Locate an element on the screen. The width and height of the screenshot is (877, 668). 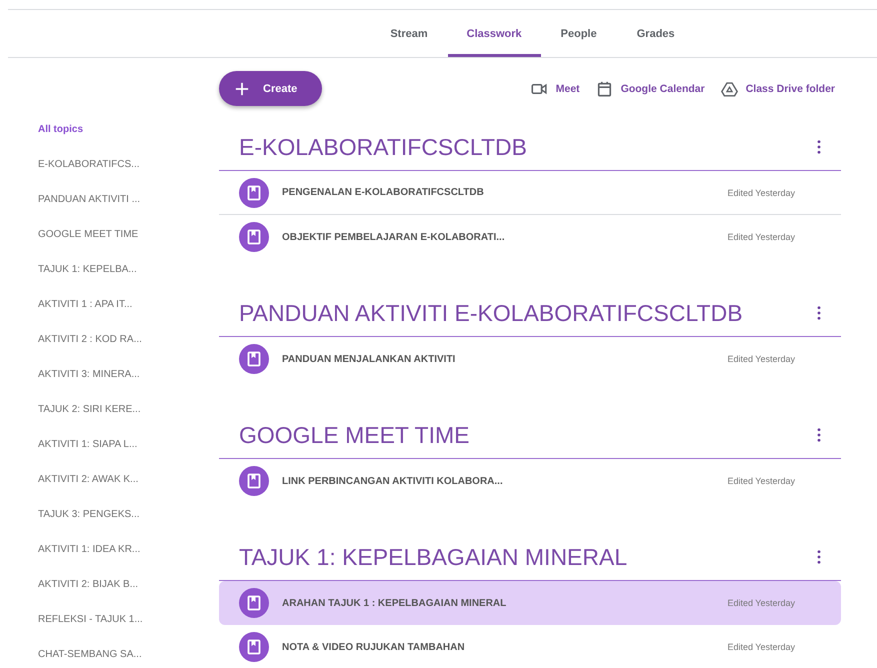
material-title: NOTA & VIDEO RUJUKAN TAMBAHAN is located at coordinates (374, 647).